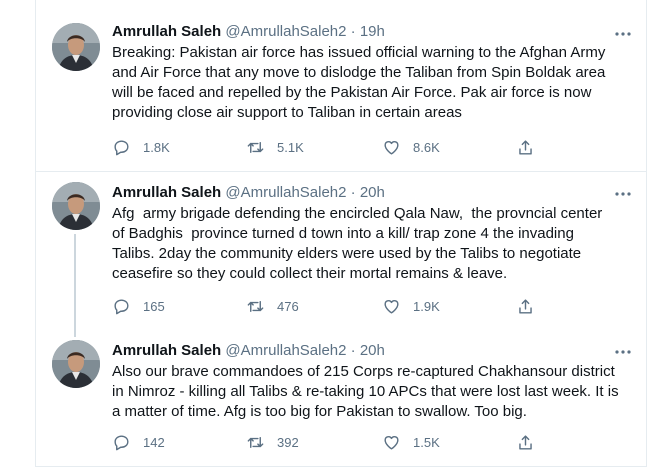  I want to click on retweet-button: 476, so click(272, 306).